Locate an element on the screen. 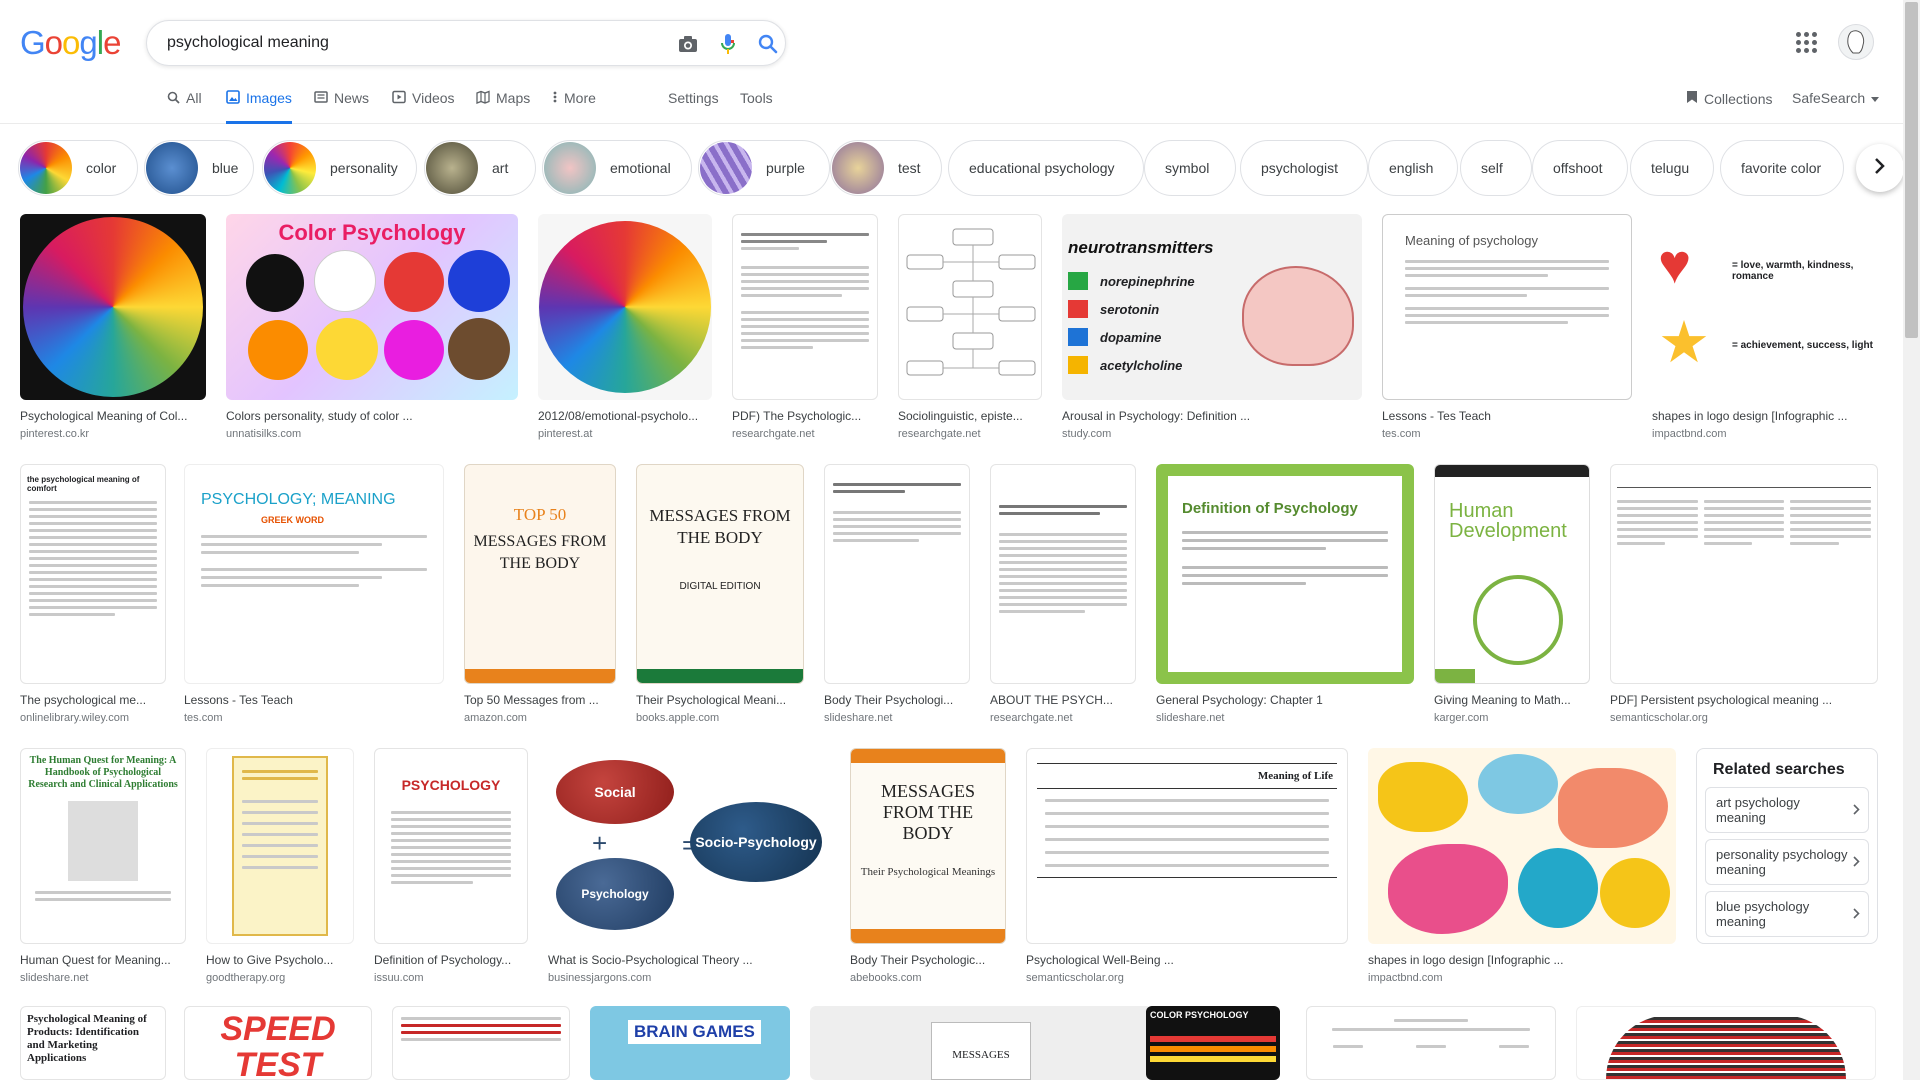  safesearch-menu: SafeSearch is located at coordinates (1836, 98).